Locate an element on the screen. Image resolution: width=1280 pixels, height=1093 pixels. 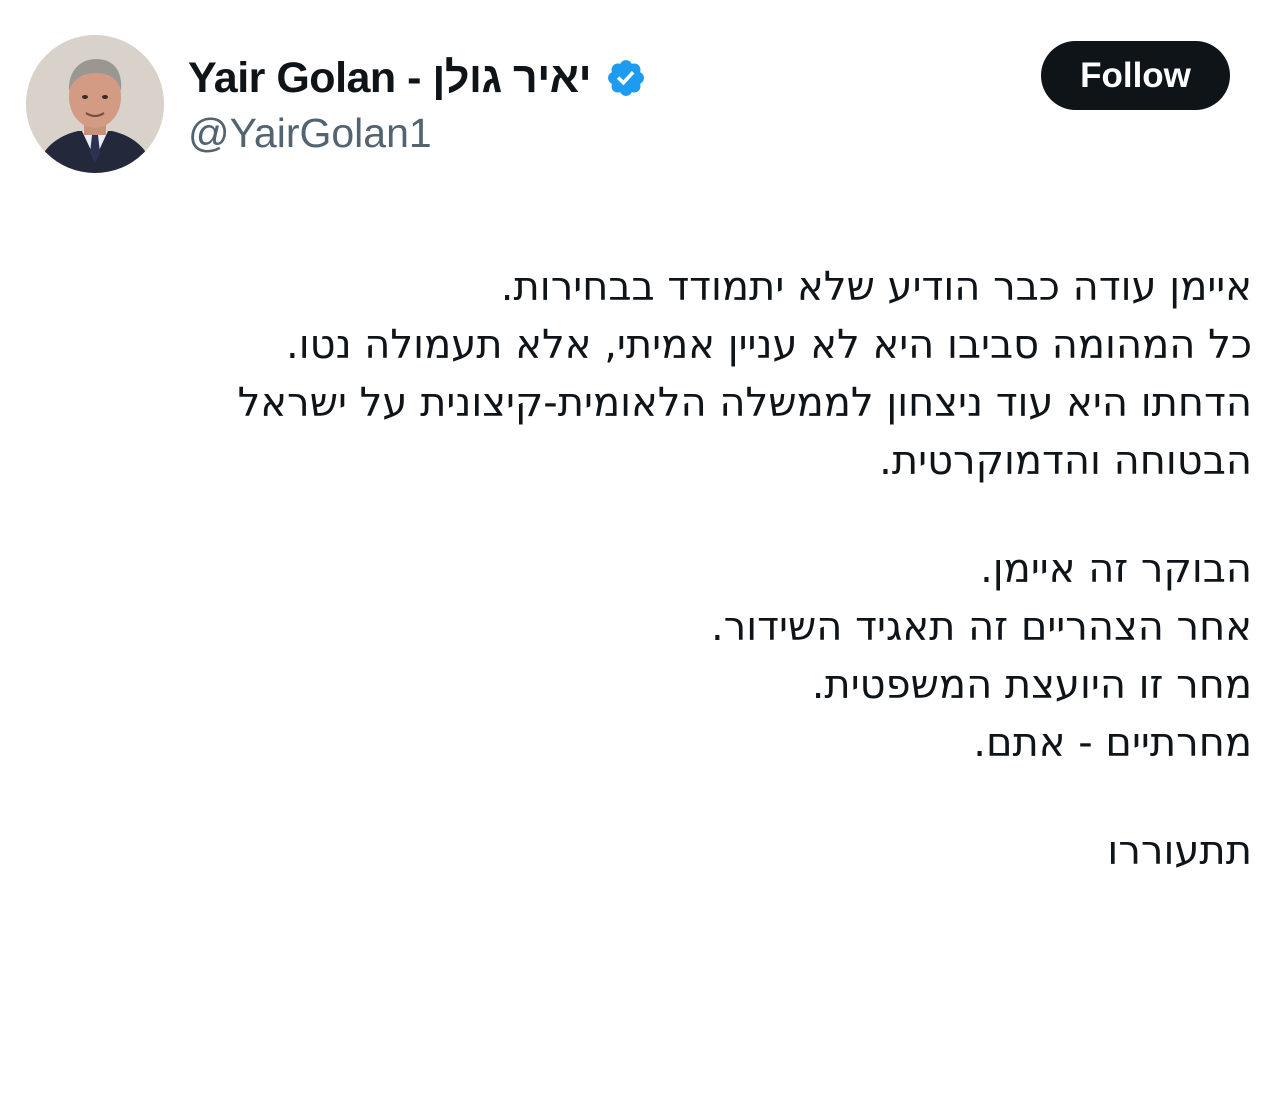
profile-photo-icon is located at coordinates (95, 104).